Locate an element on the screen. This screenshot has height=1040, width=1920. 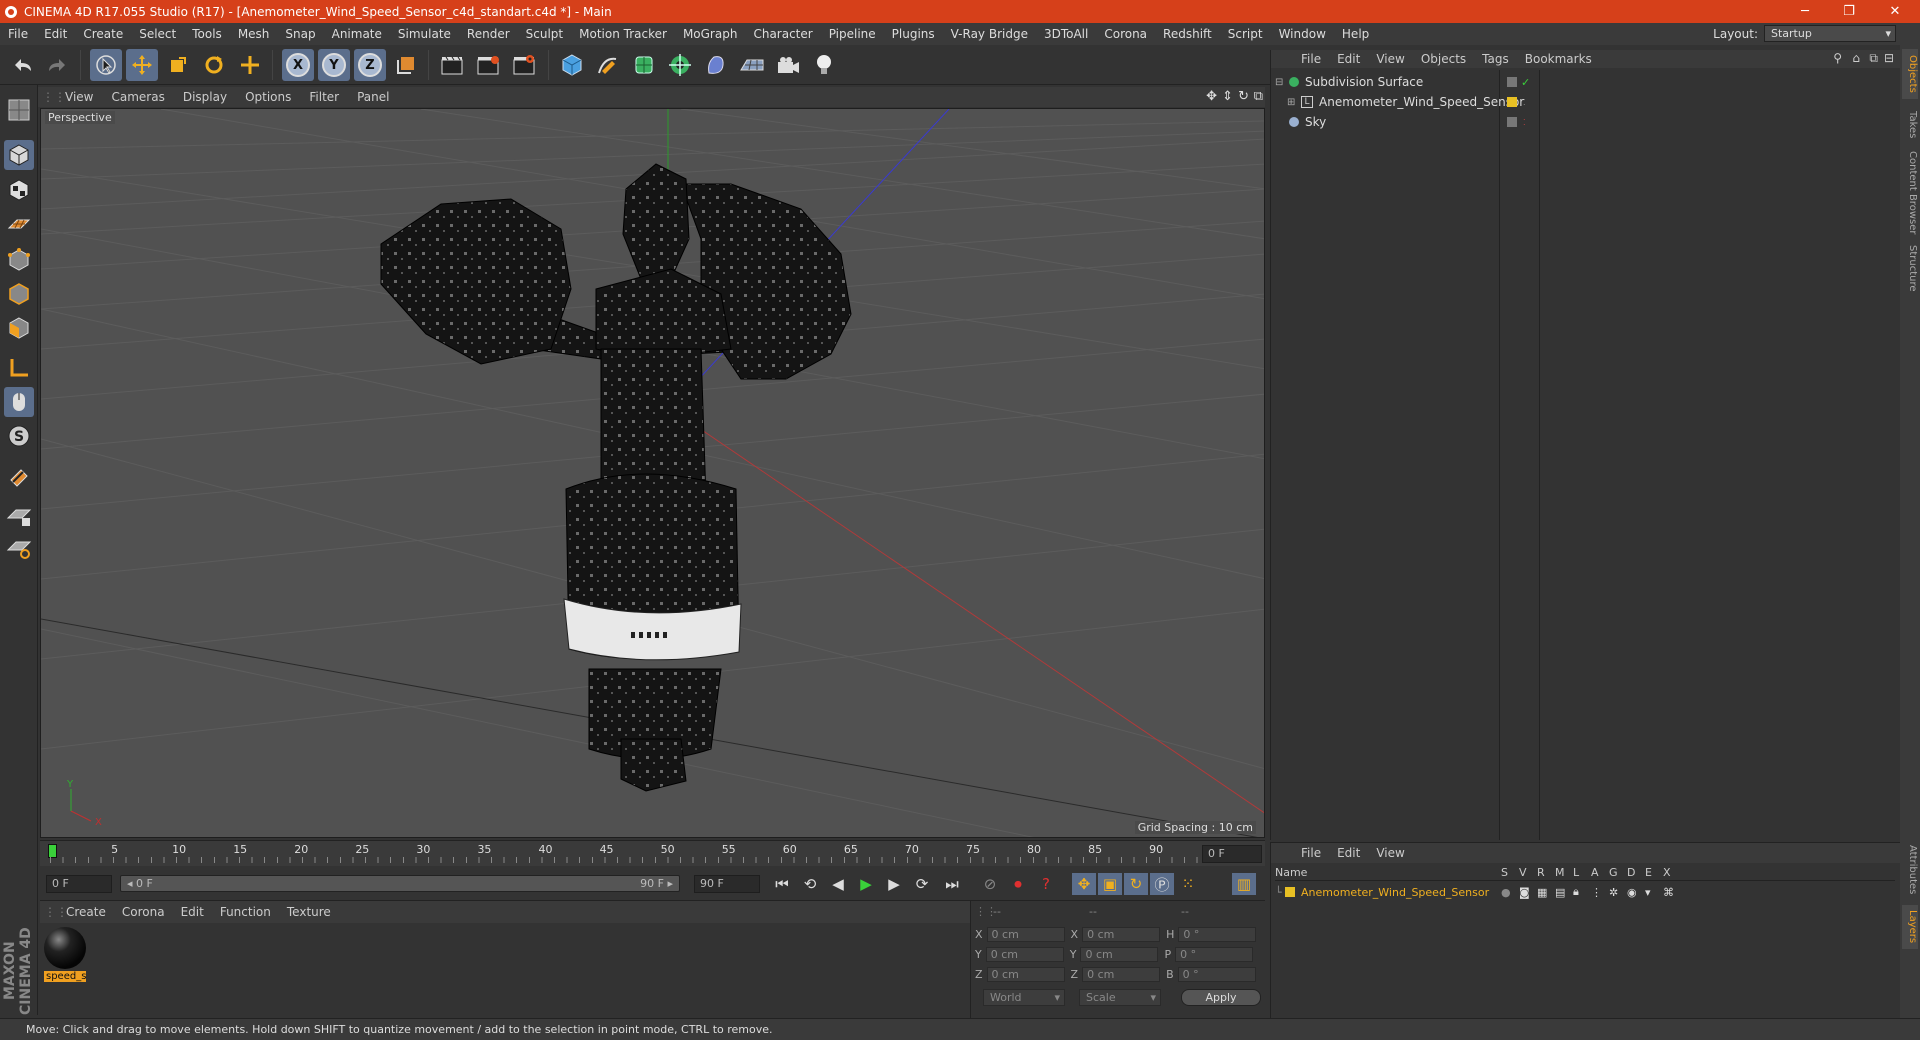
position-x-field: 0 cm is located at coordinates (1025, 934).